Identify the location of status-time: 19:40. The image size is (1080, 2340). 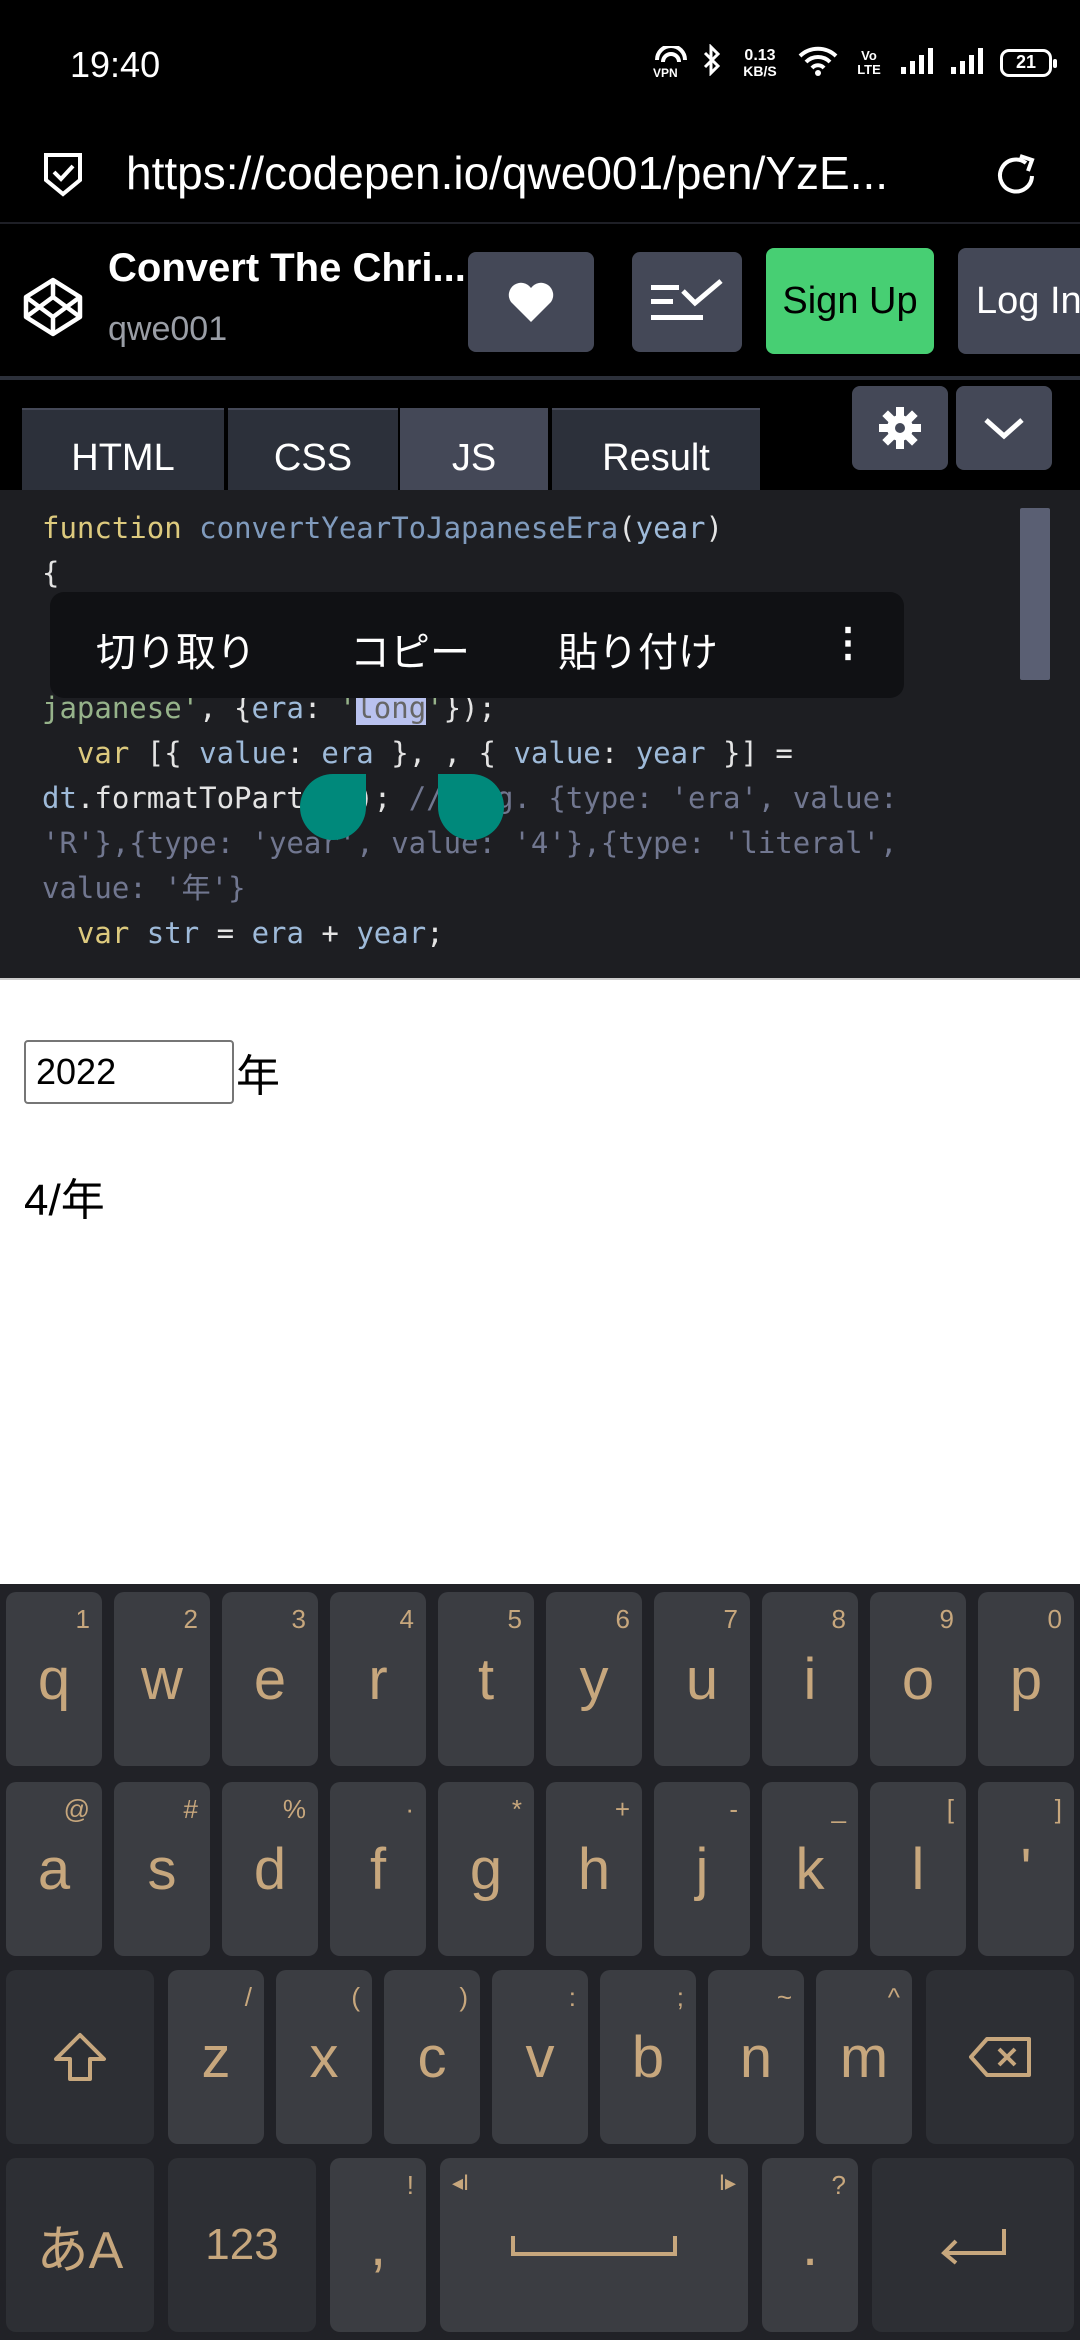
(115, 64).